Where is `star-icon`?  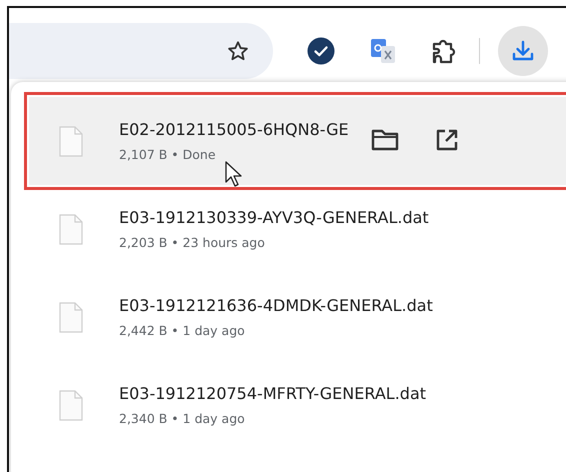
star-icon is located at coordinates (238, 51).